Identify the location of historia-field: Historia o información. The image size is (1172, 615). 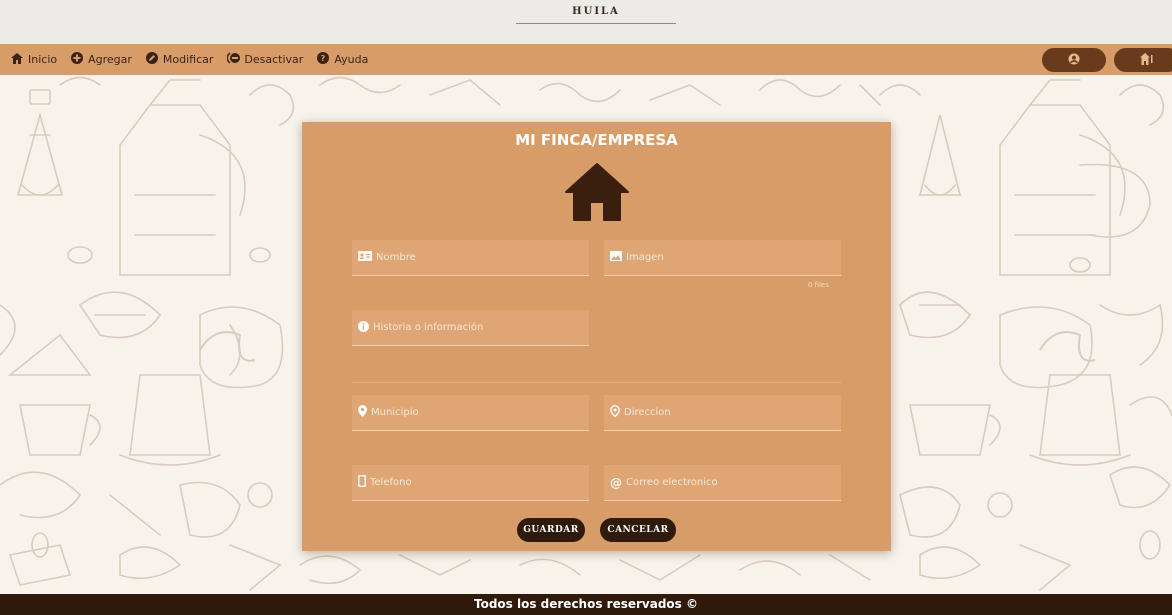
(470, 328).